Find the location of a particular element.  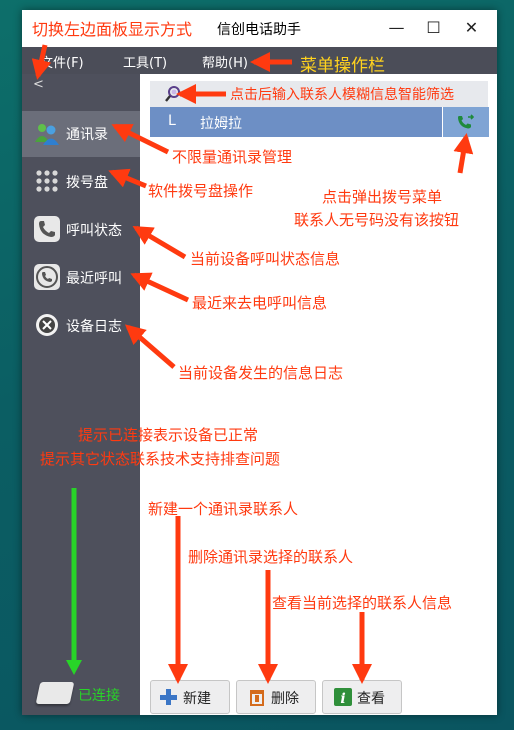

arrow-dial is located at coordinates (463, 153).